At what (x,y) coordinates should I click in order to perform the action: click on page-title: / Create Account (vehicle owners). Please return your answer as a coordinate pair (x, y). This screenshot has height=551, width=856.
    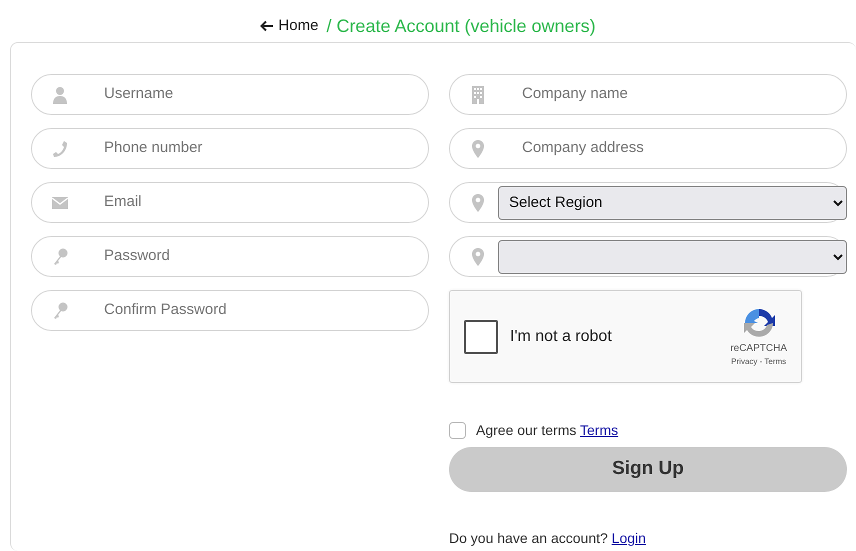
    Looking at the image, I should click on (461, 26).